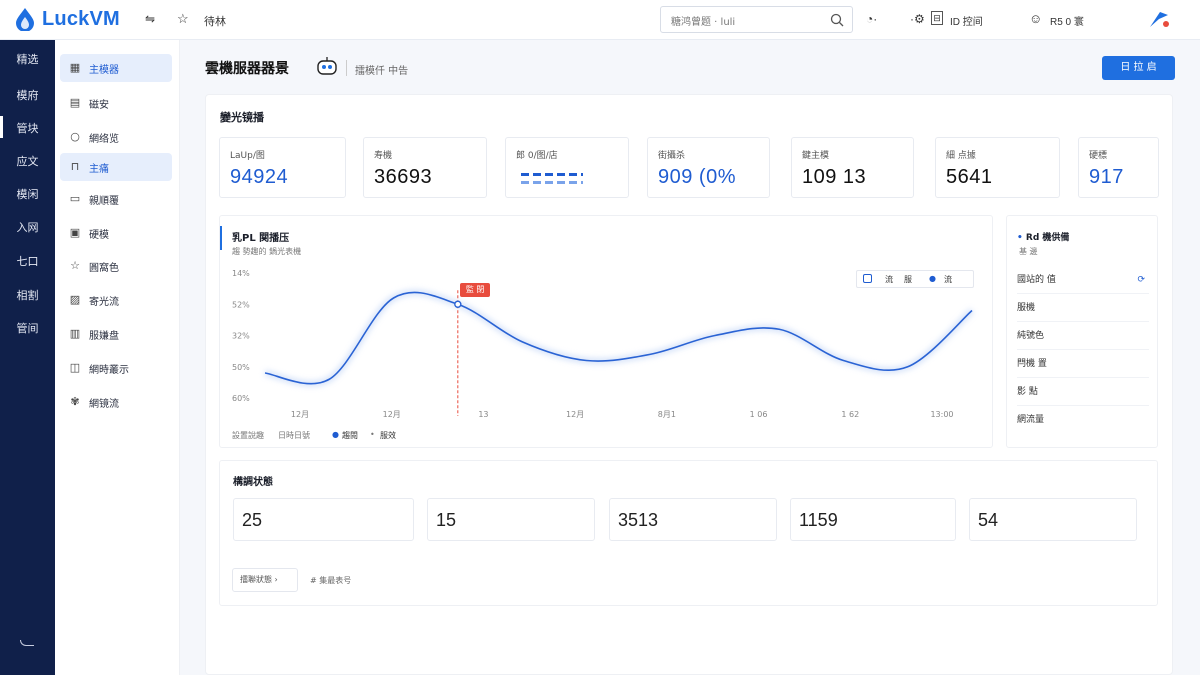 This screenshot has width=1200, height=675. I want to click on stat-value: 15, so click(446, 520).